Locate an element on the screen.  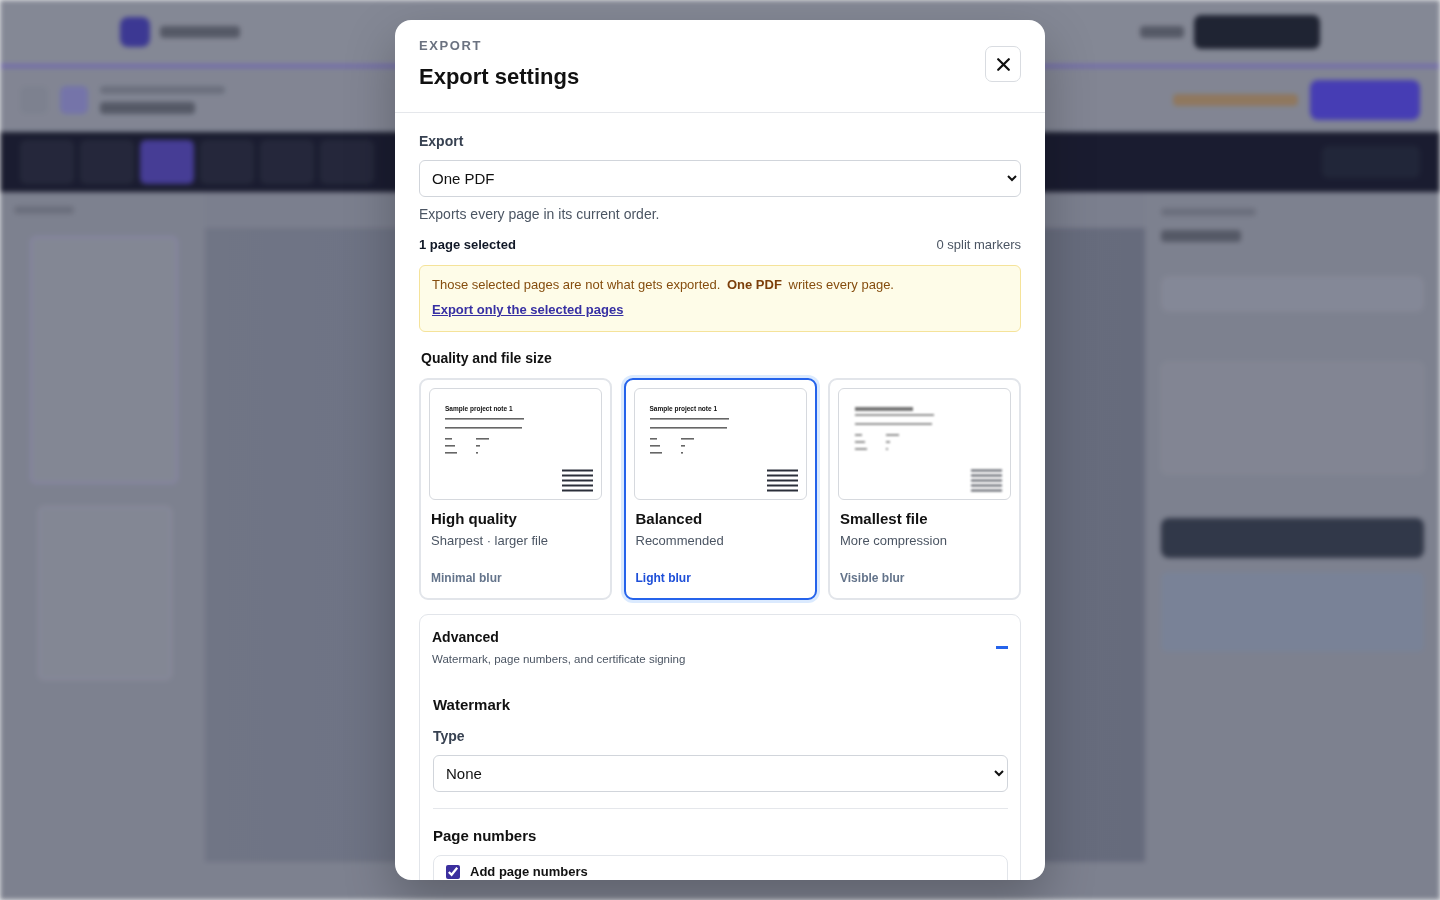
advanced-subtitle: Watermark, page numbers, and certificate signing is located at coordinates (559, 659).